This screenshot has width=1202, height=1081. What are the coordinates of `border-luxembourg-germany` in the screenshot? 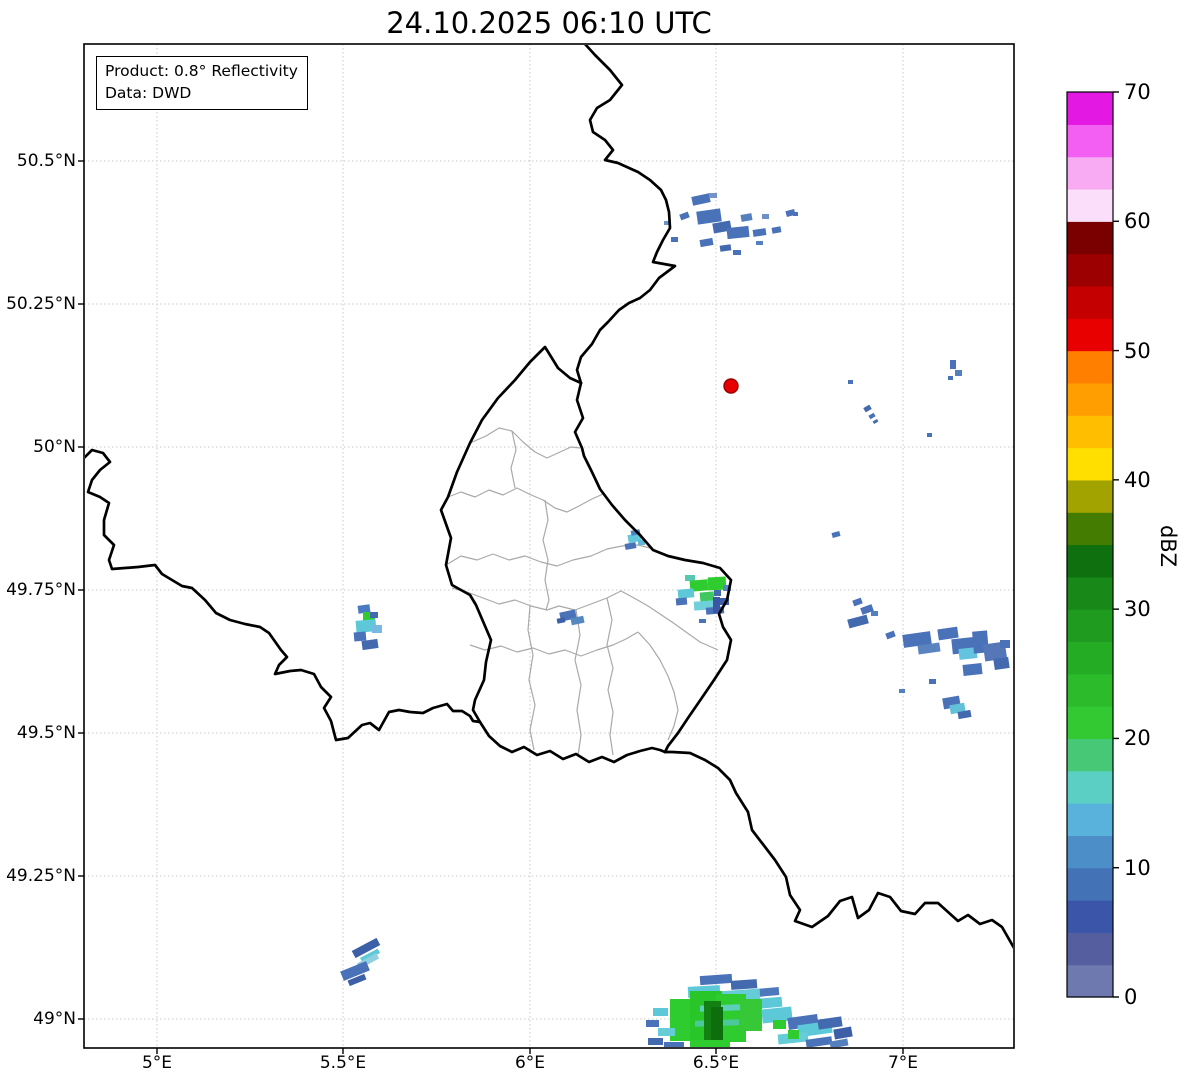 It's located at (653, 567).